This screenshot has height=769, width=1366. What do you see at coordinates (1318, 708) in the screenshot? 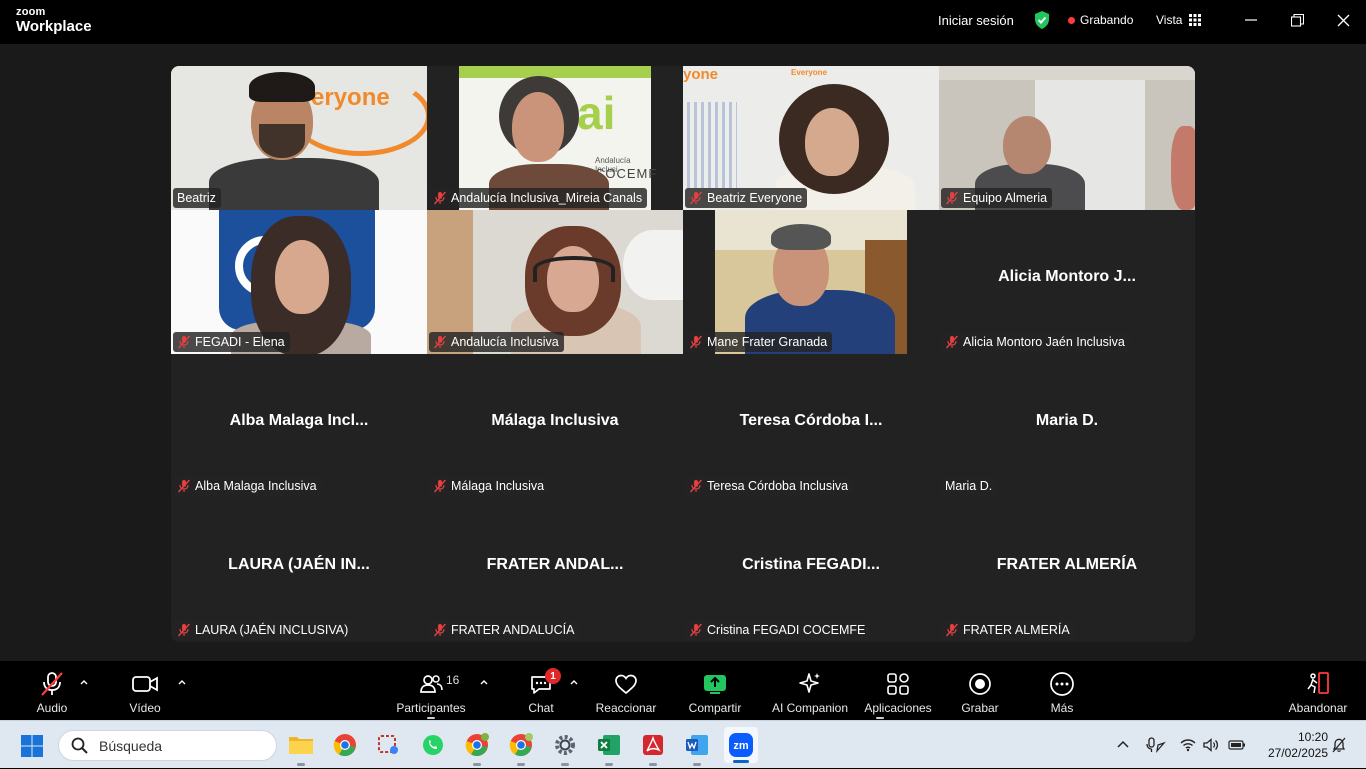
I see `leave-label: Abandonar` at bounding box center [1318, 708].